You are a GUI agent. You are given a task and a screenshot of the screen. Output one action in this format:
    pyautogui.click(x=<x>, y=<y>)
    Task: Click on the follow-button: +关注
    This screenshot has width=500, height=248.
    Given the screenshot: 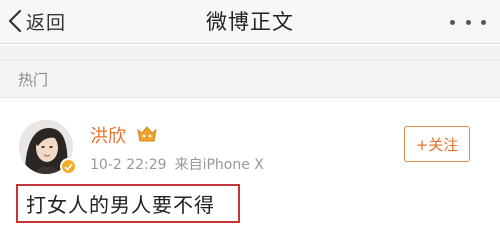 What is the action you would take?
    pyautogui.click(x=437, y=144)
    